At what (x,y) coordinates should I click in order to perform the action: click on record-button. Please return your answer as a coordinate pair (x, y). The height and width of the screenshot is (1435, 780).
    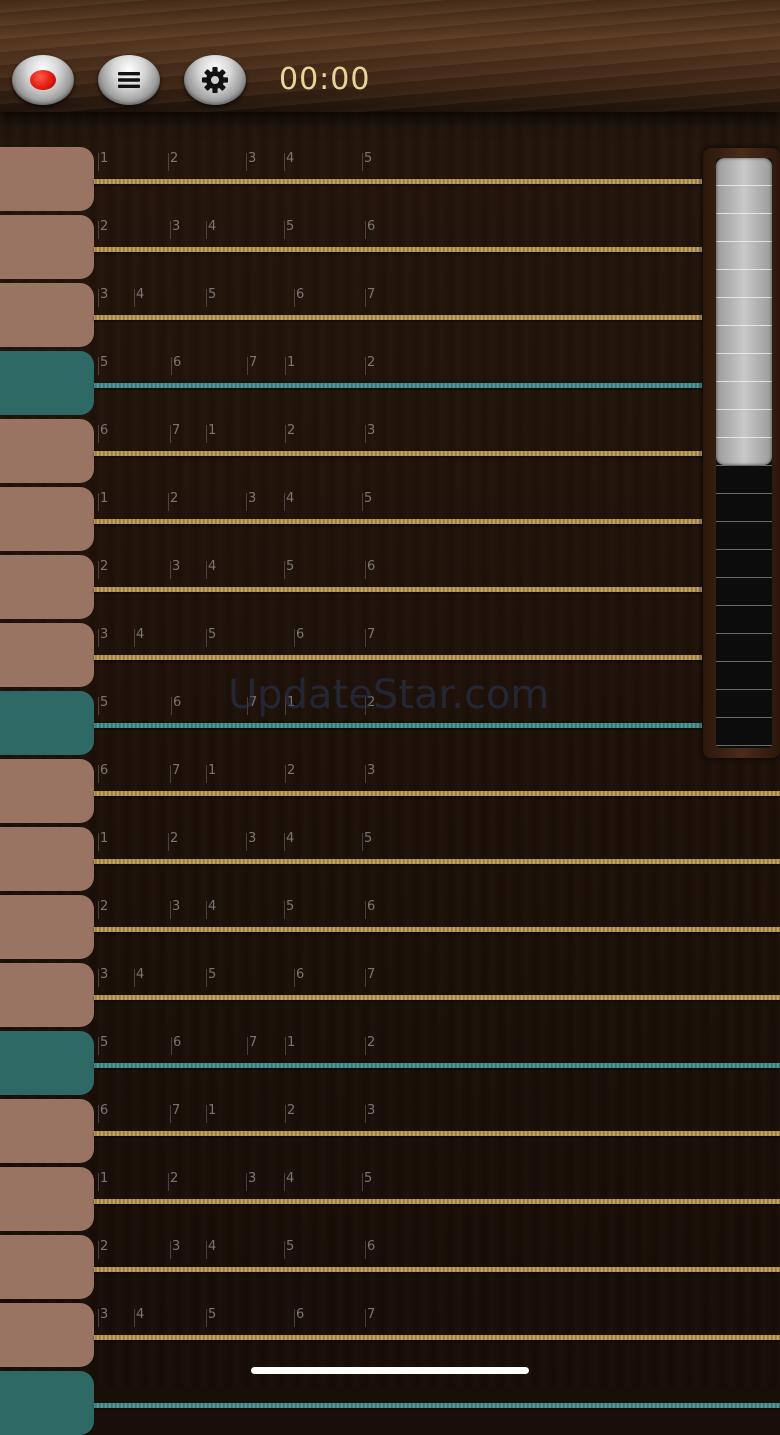
    Looking at the image, I should click on (43, 80).